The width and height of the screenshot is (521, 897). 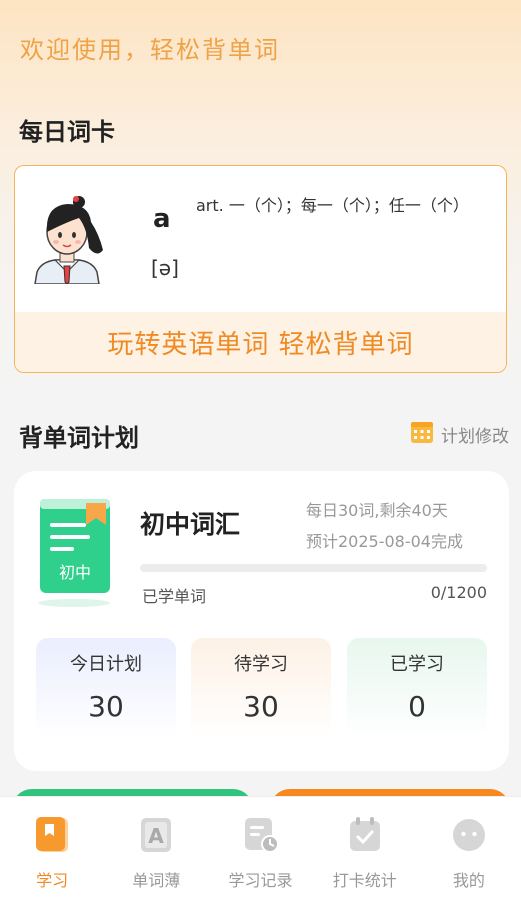 I want to click on calendar-icon, so click(x=422, y=434).